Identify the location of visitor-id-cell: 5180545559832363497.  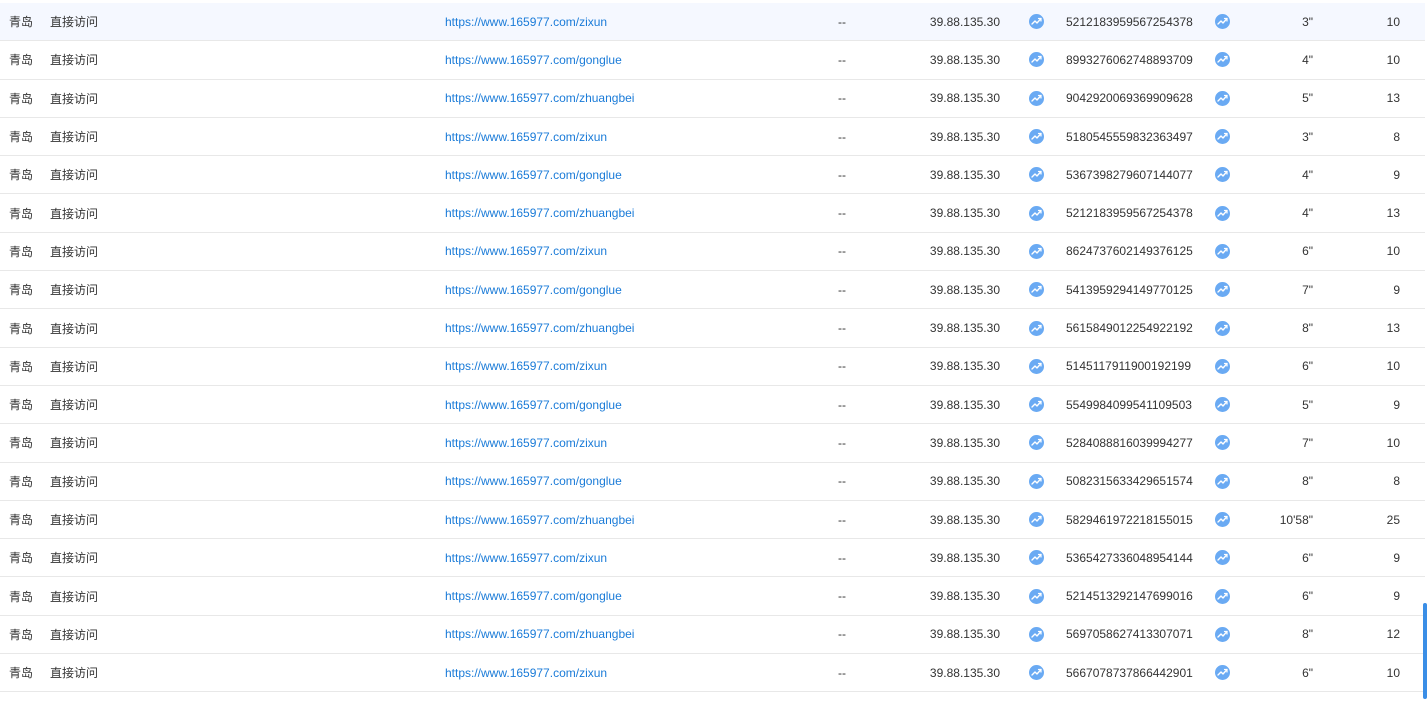
(1129, 136).